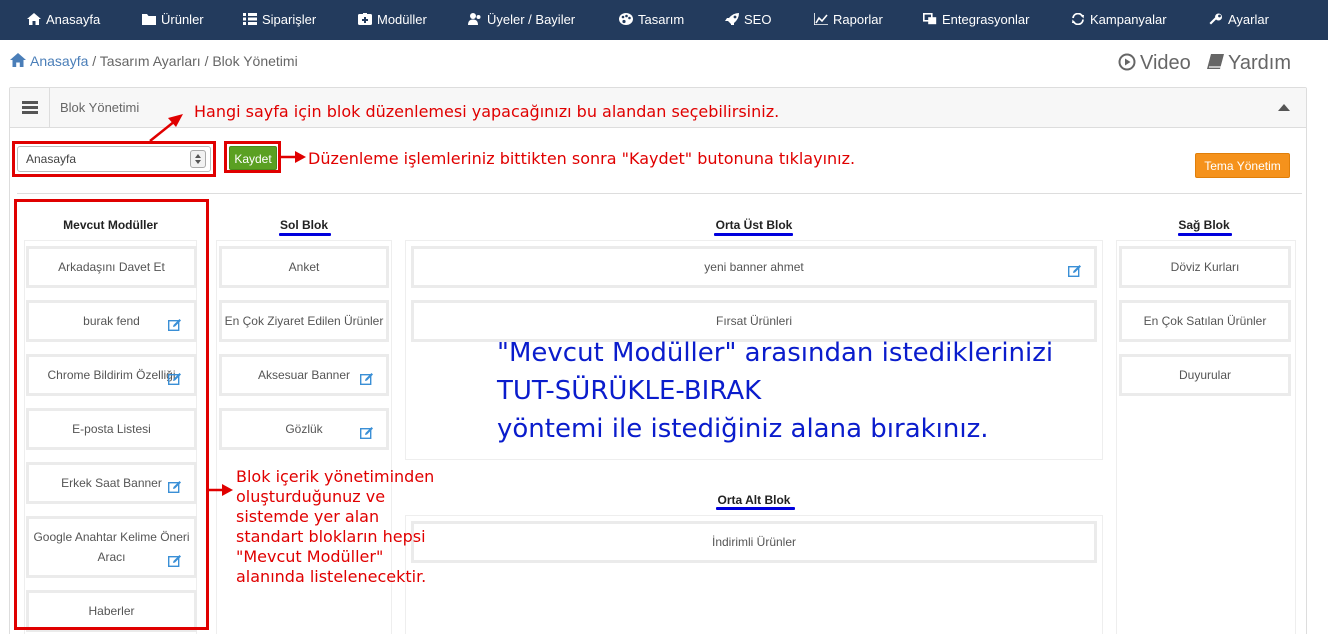 The height and width of the screenshot is (634, 1328). I want to click on right-block-item: Döviz Kurları, so click(1205, 267).